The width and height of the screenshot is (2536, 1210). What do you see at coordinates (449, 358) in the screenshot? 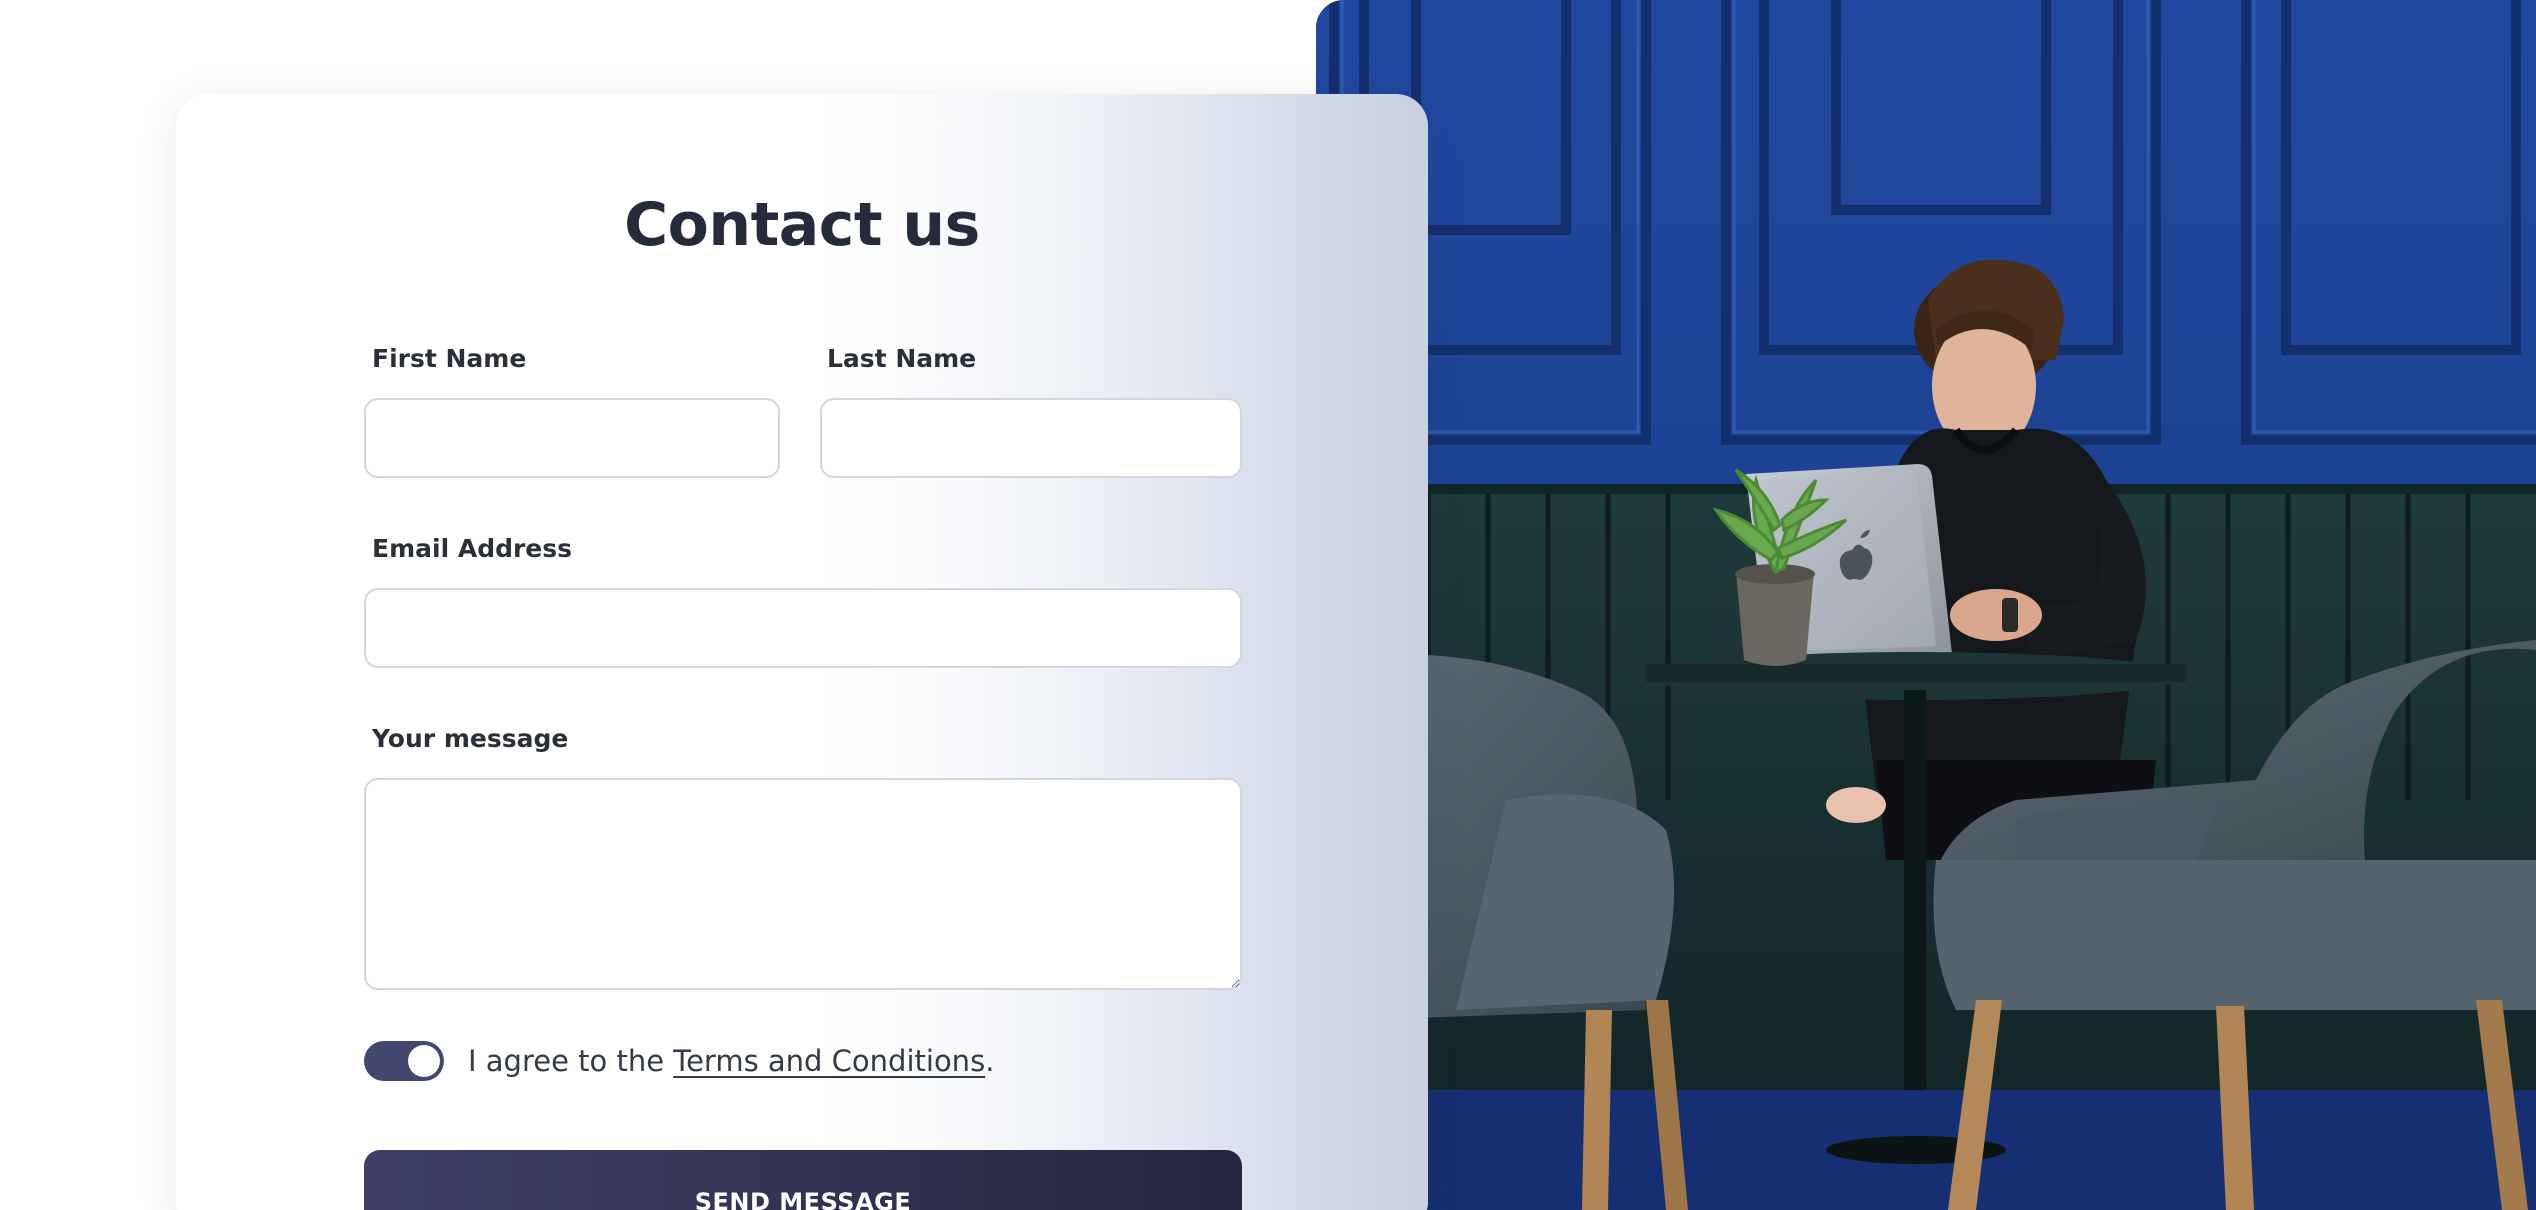
I see `first-name-label: First Name` at bounding box center [449, 358].